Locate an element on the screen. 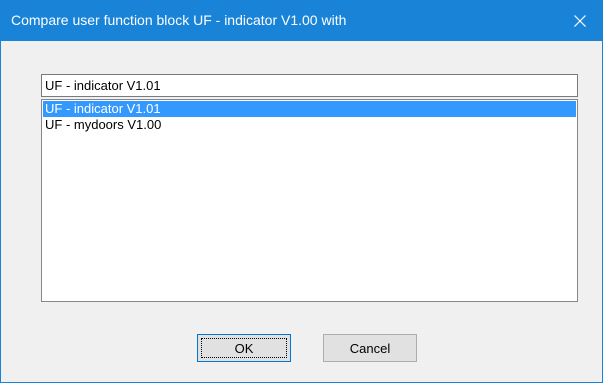 Image resolution: width=603 pixels, height=383 pixels. focus-ring is located at coordinates (244, 348).